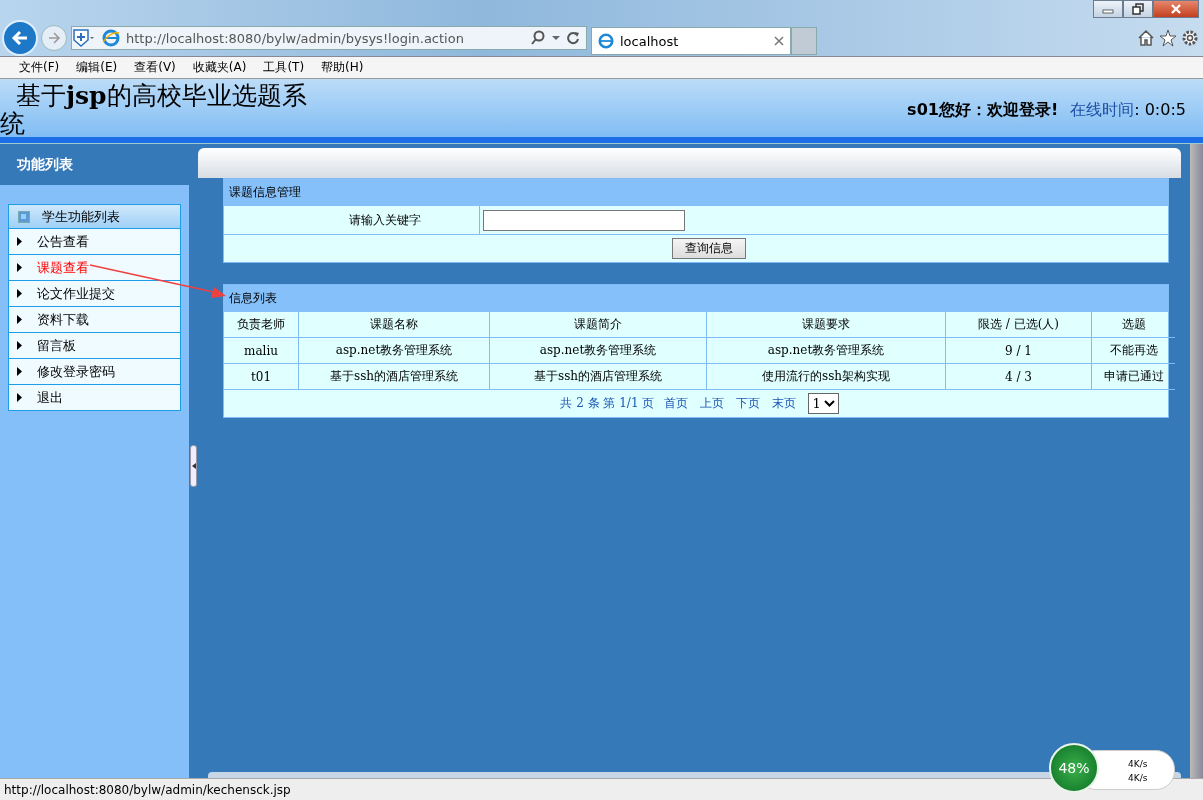 The width and height of the screenshot is (1203, 800). Describe the element at coordinates (829, 403) in the screenshot. I see `chevron-down-icon` at that location.